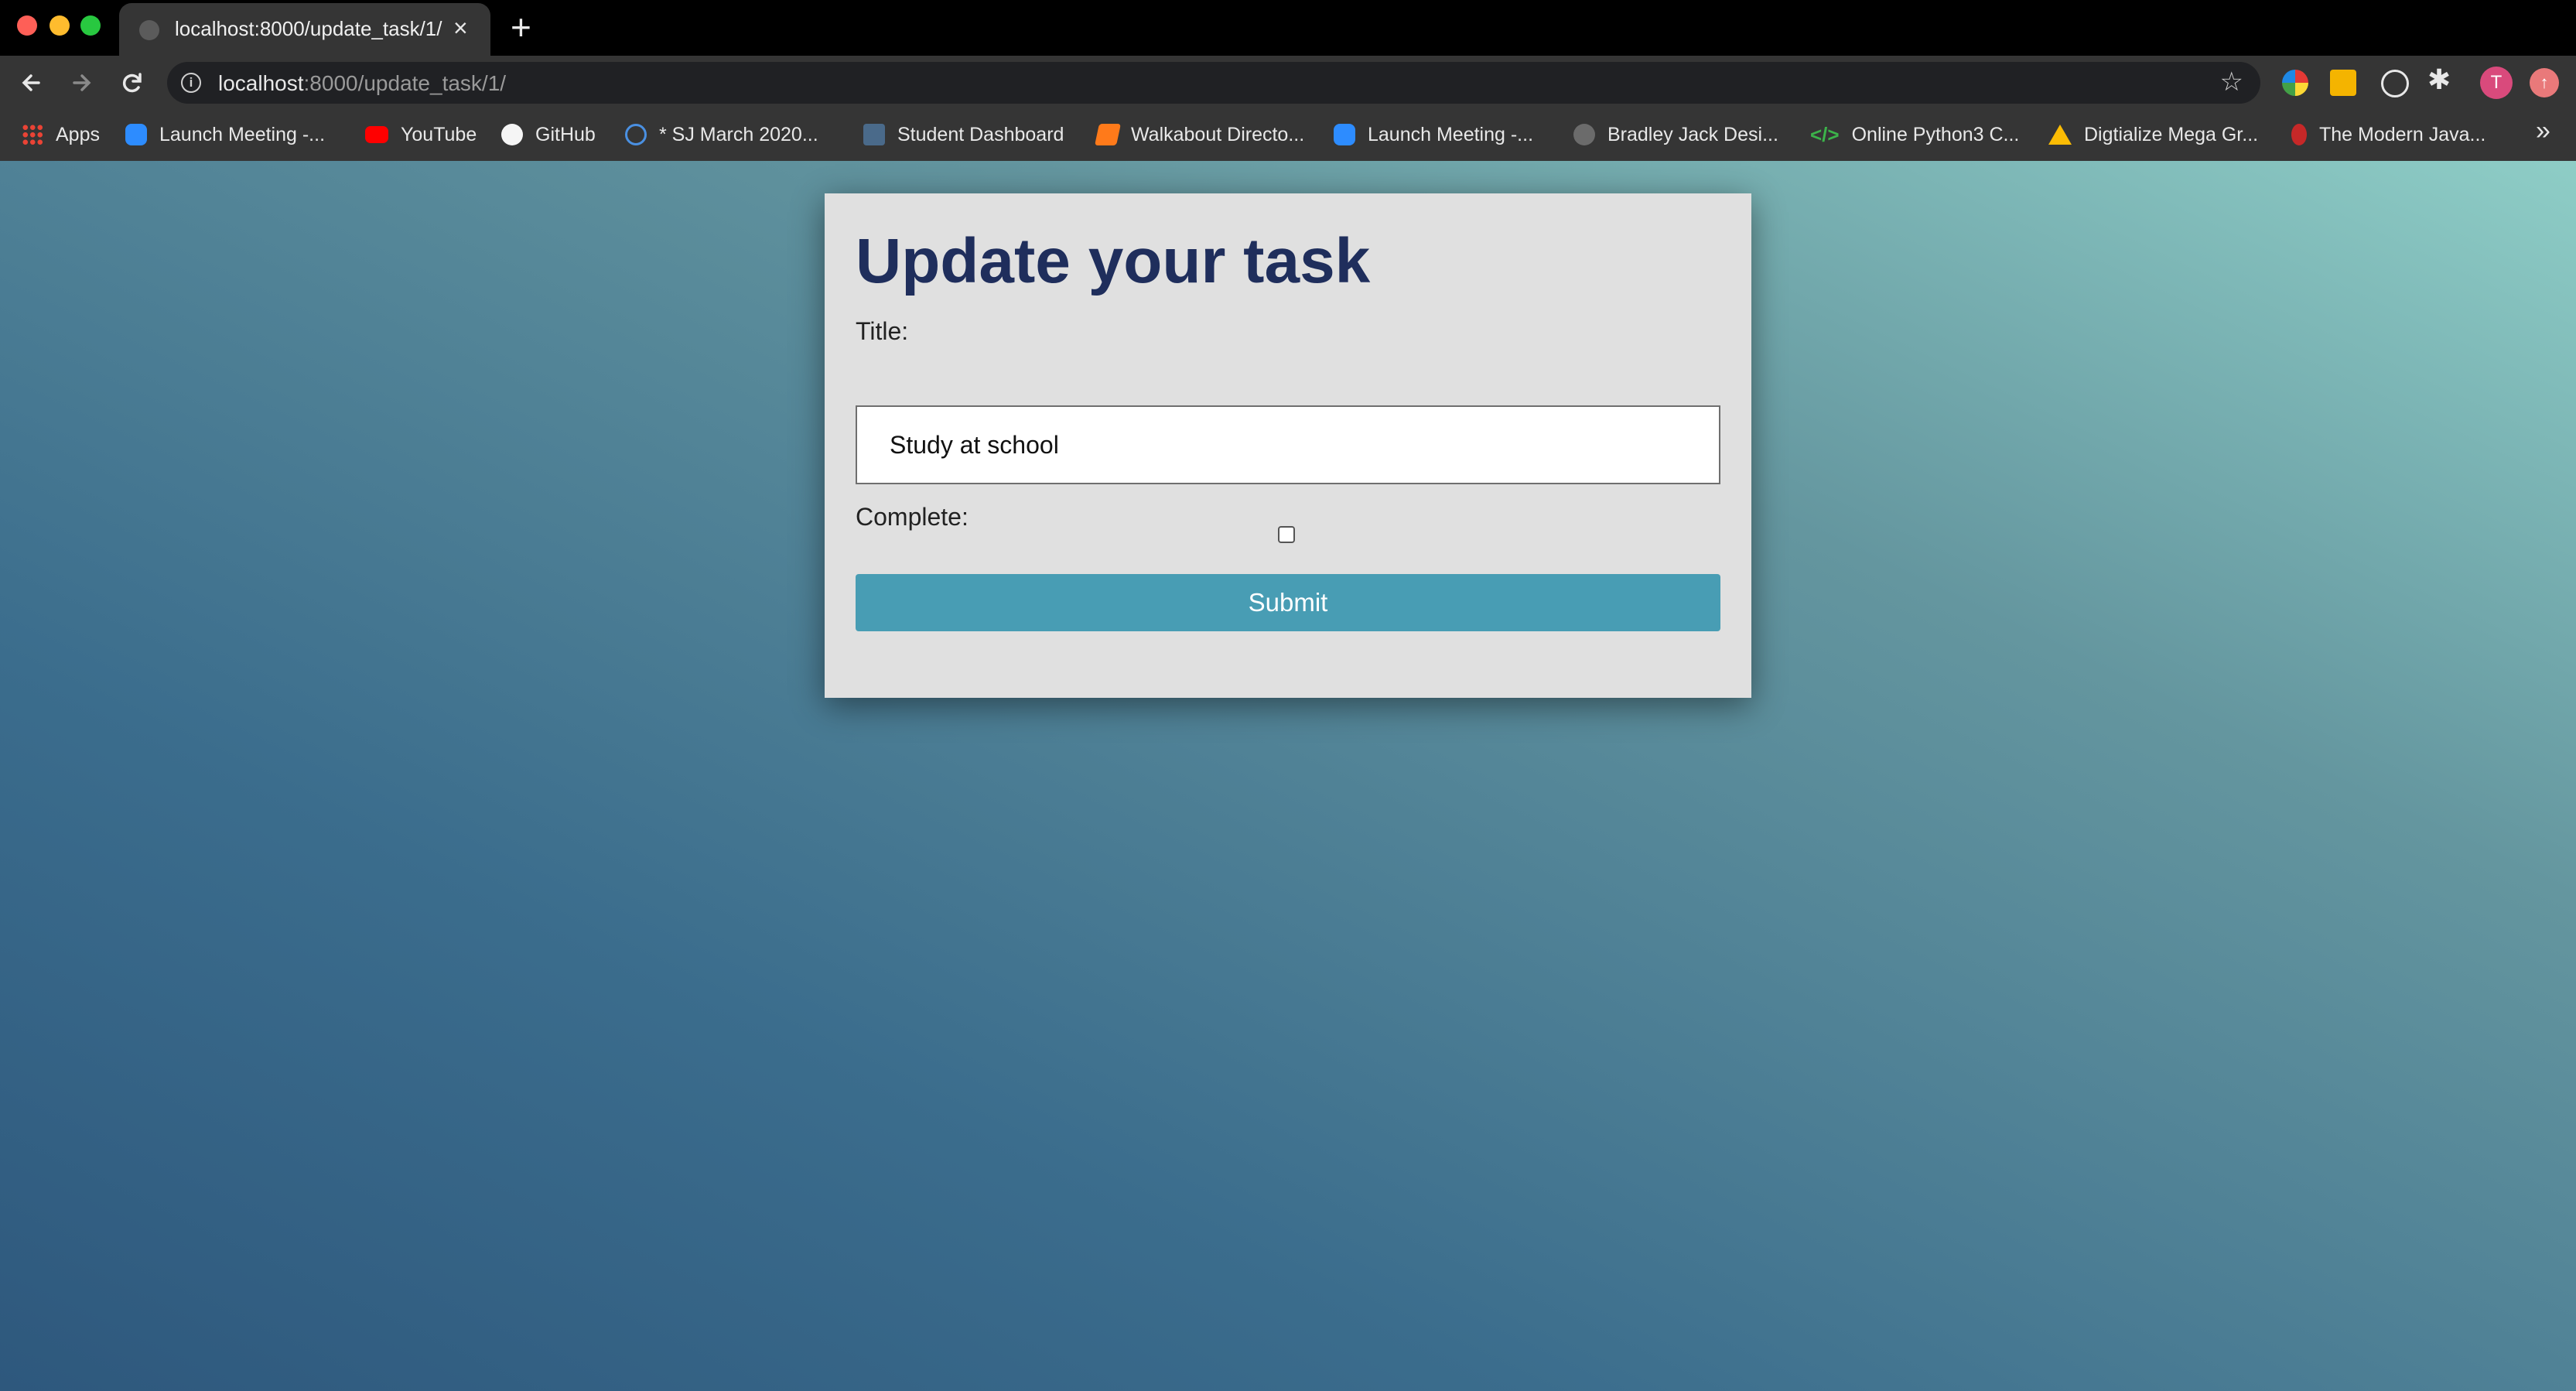 The height and width of the screenshot is (1391, 2576). I want to click on figure-red-icon, so click(2299, 134).